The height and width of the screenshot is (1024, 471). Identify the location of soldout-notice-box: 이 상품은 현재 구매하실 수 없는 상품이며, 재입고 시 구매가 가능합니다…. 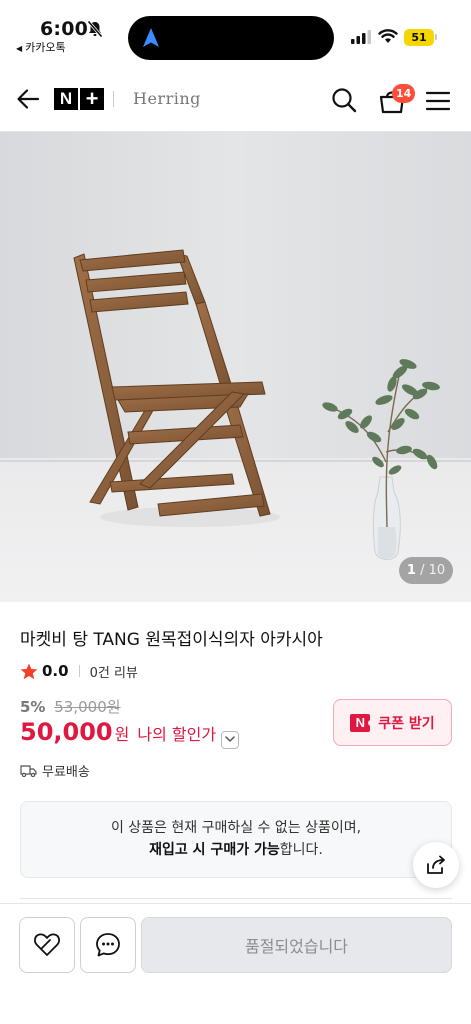
(236, 839).